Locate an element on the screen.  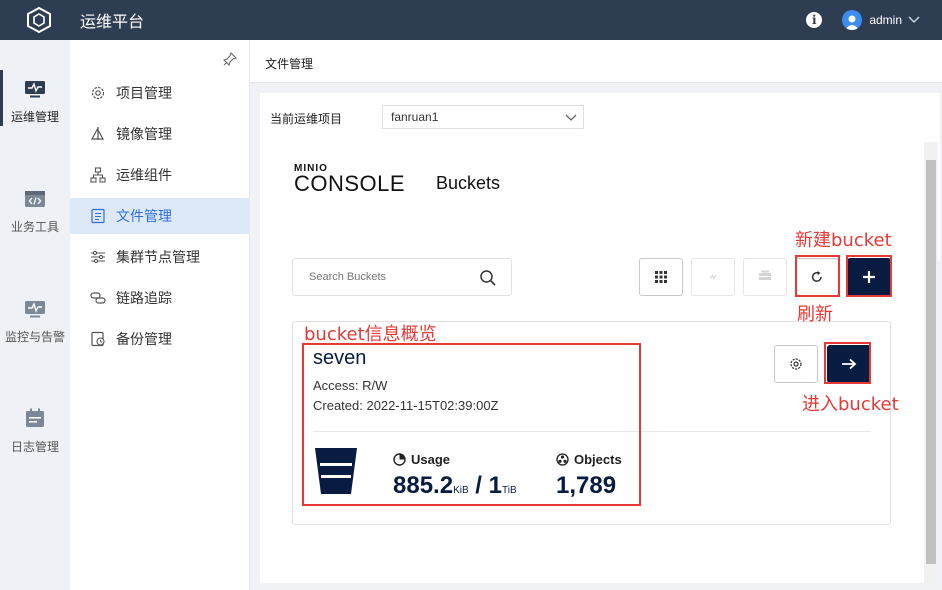
bucket-settings-button is located at coordinates (796, 364).